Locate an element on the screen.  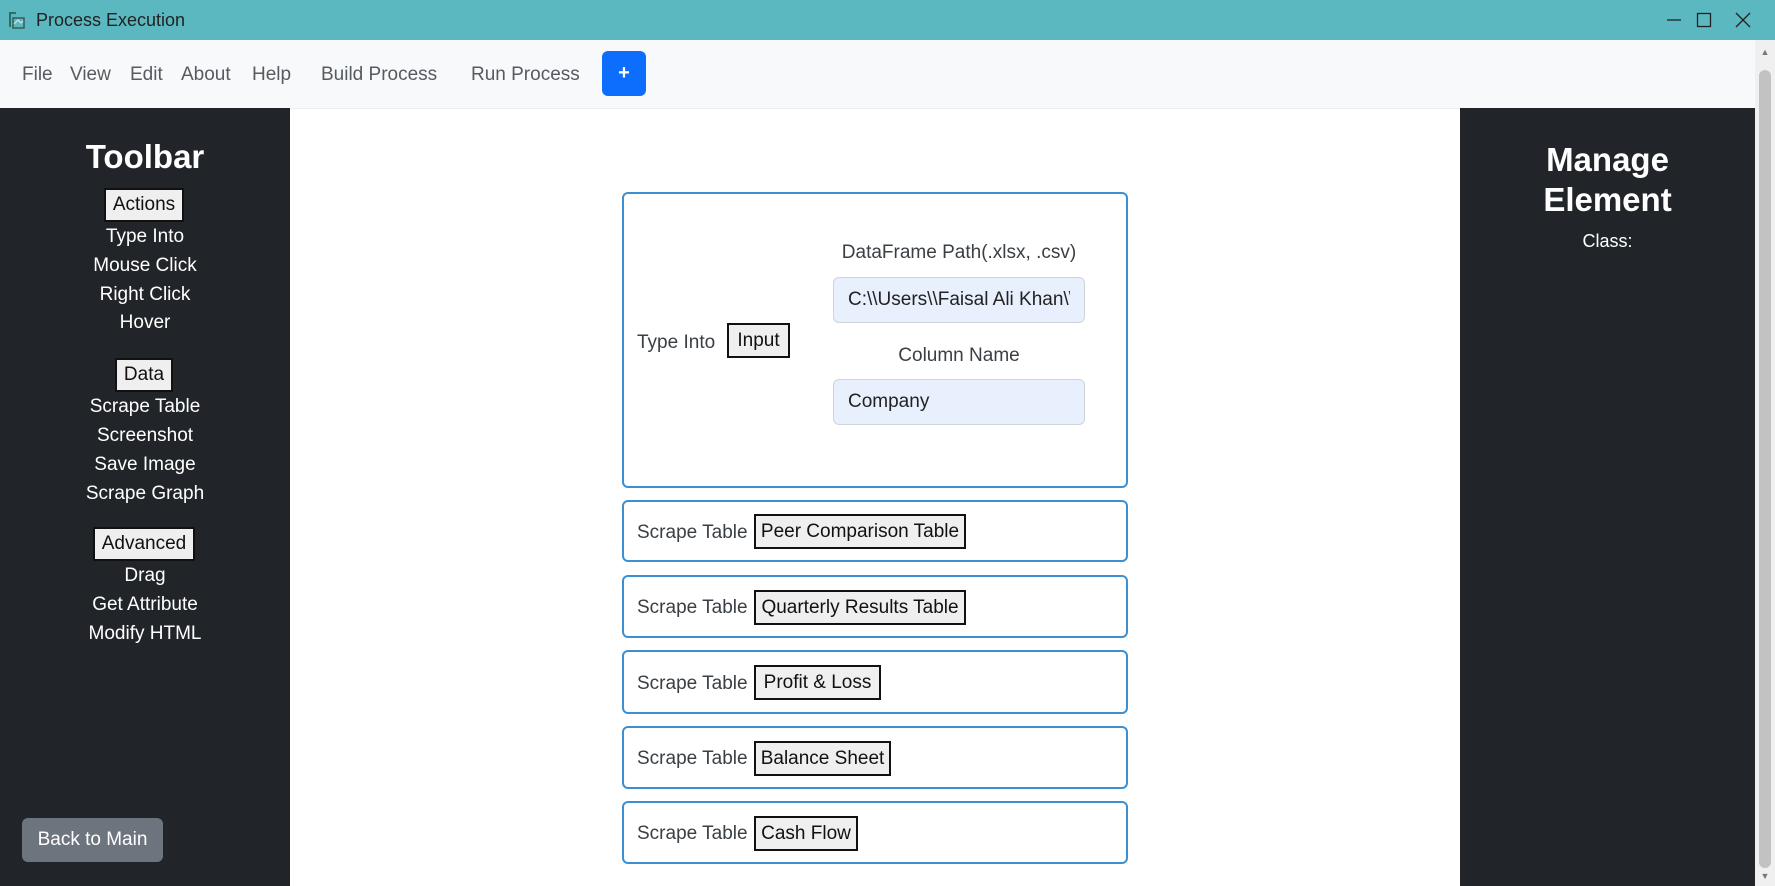
scrape-table-step-card: Scrape Table Balance Sheet is located at coordinates (875, 757).